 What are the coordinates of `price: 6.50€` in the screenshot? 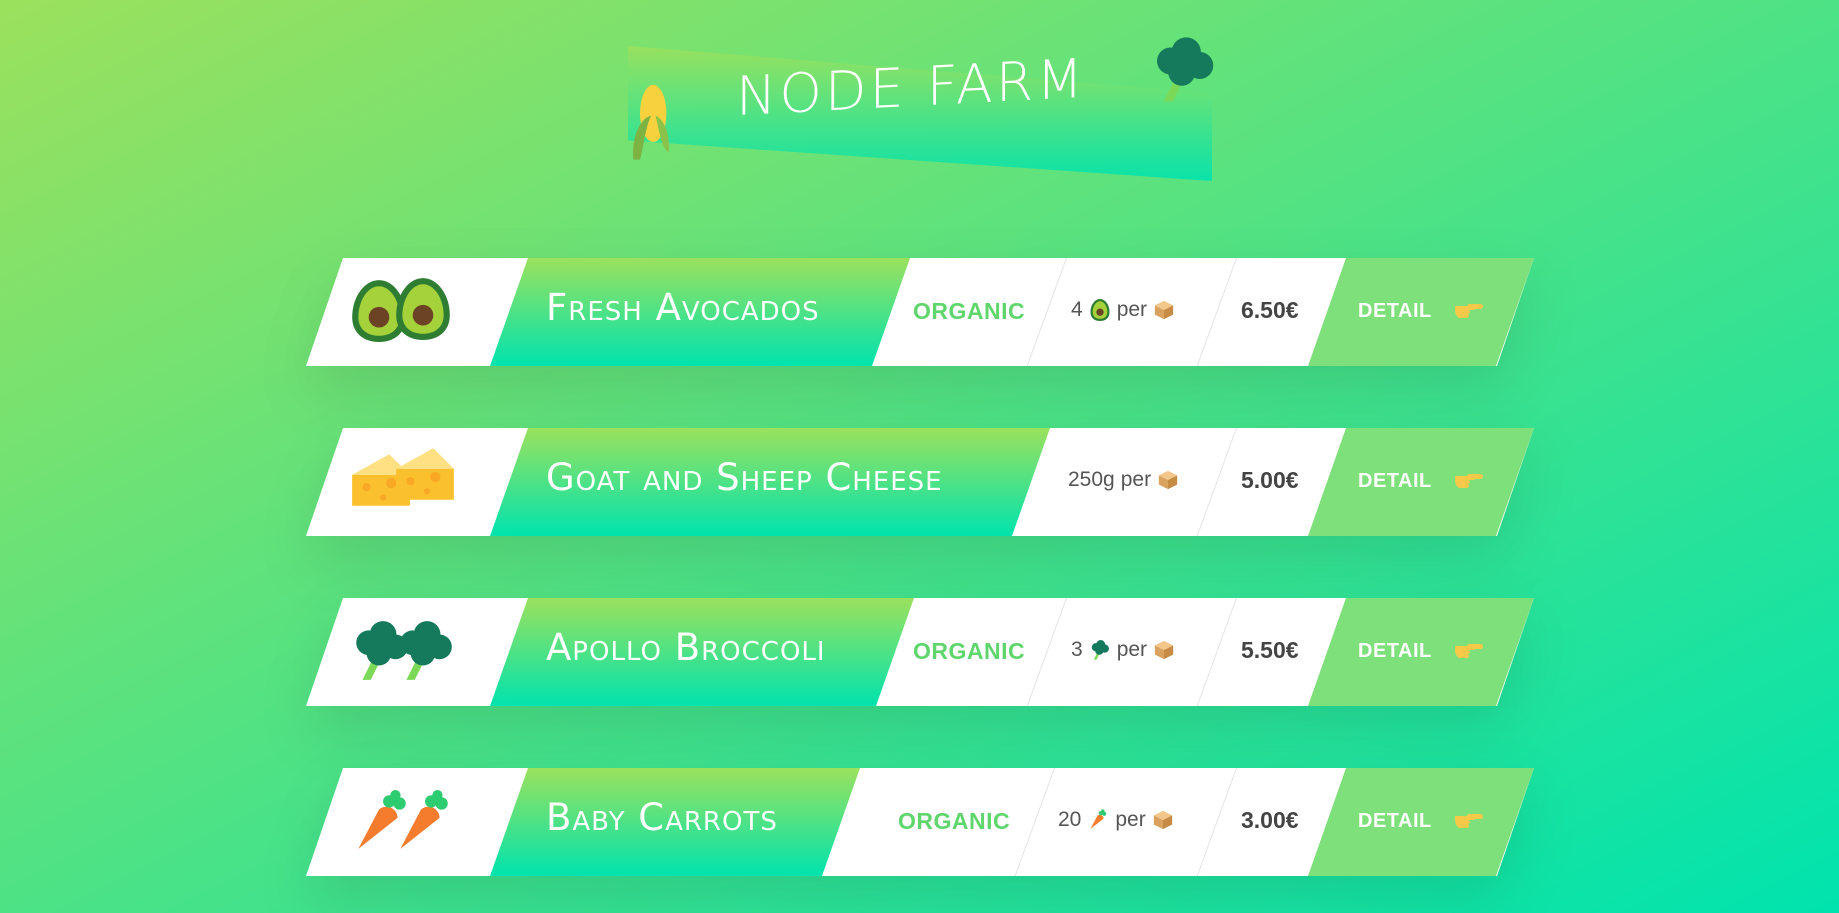 It's located at (1270, 310).